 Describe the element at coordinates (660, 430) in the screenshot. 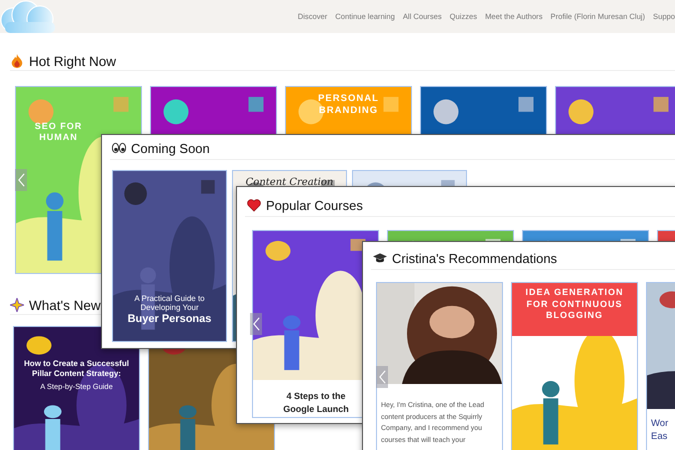

I see `card-title: Wor Eas` at that location.